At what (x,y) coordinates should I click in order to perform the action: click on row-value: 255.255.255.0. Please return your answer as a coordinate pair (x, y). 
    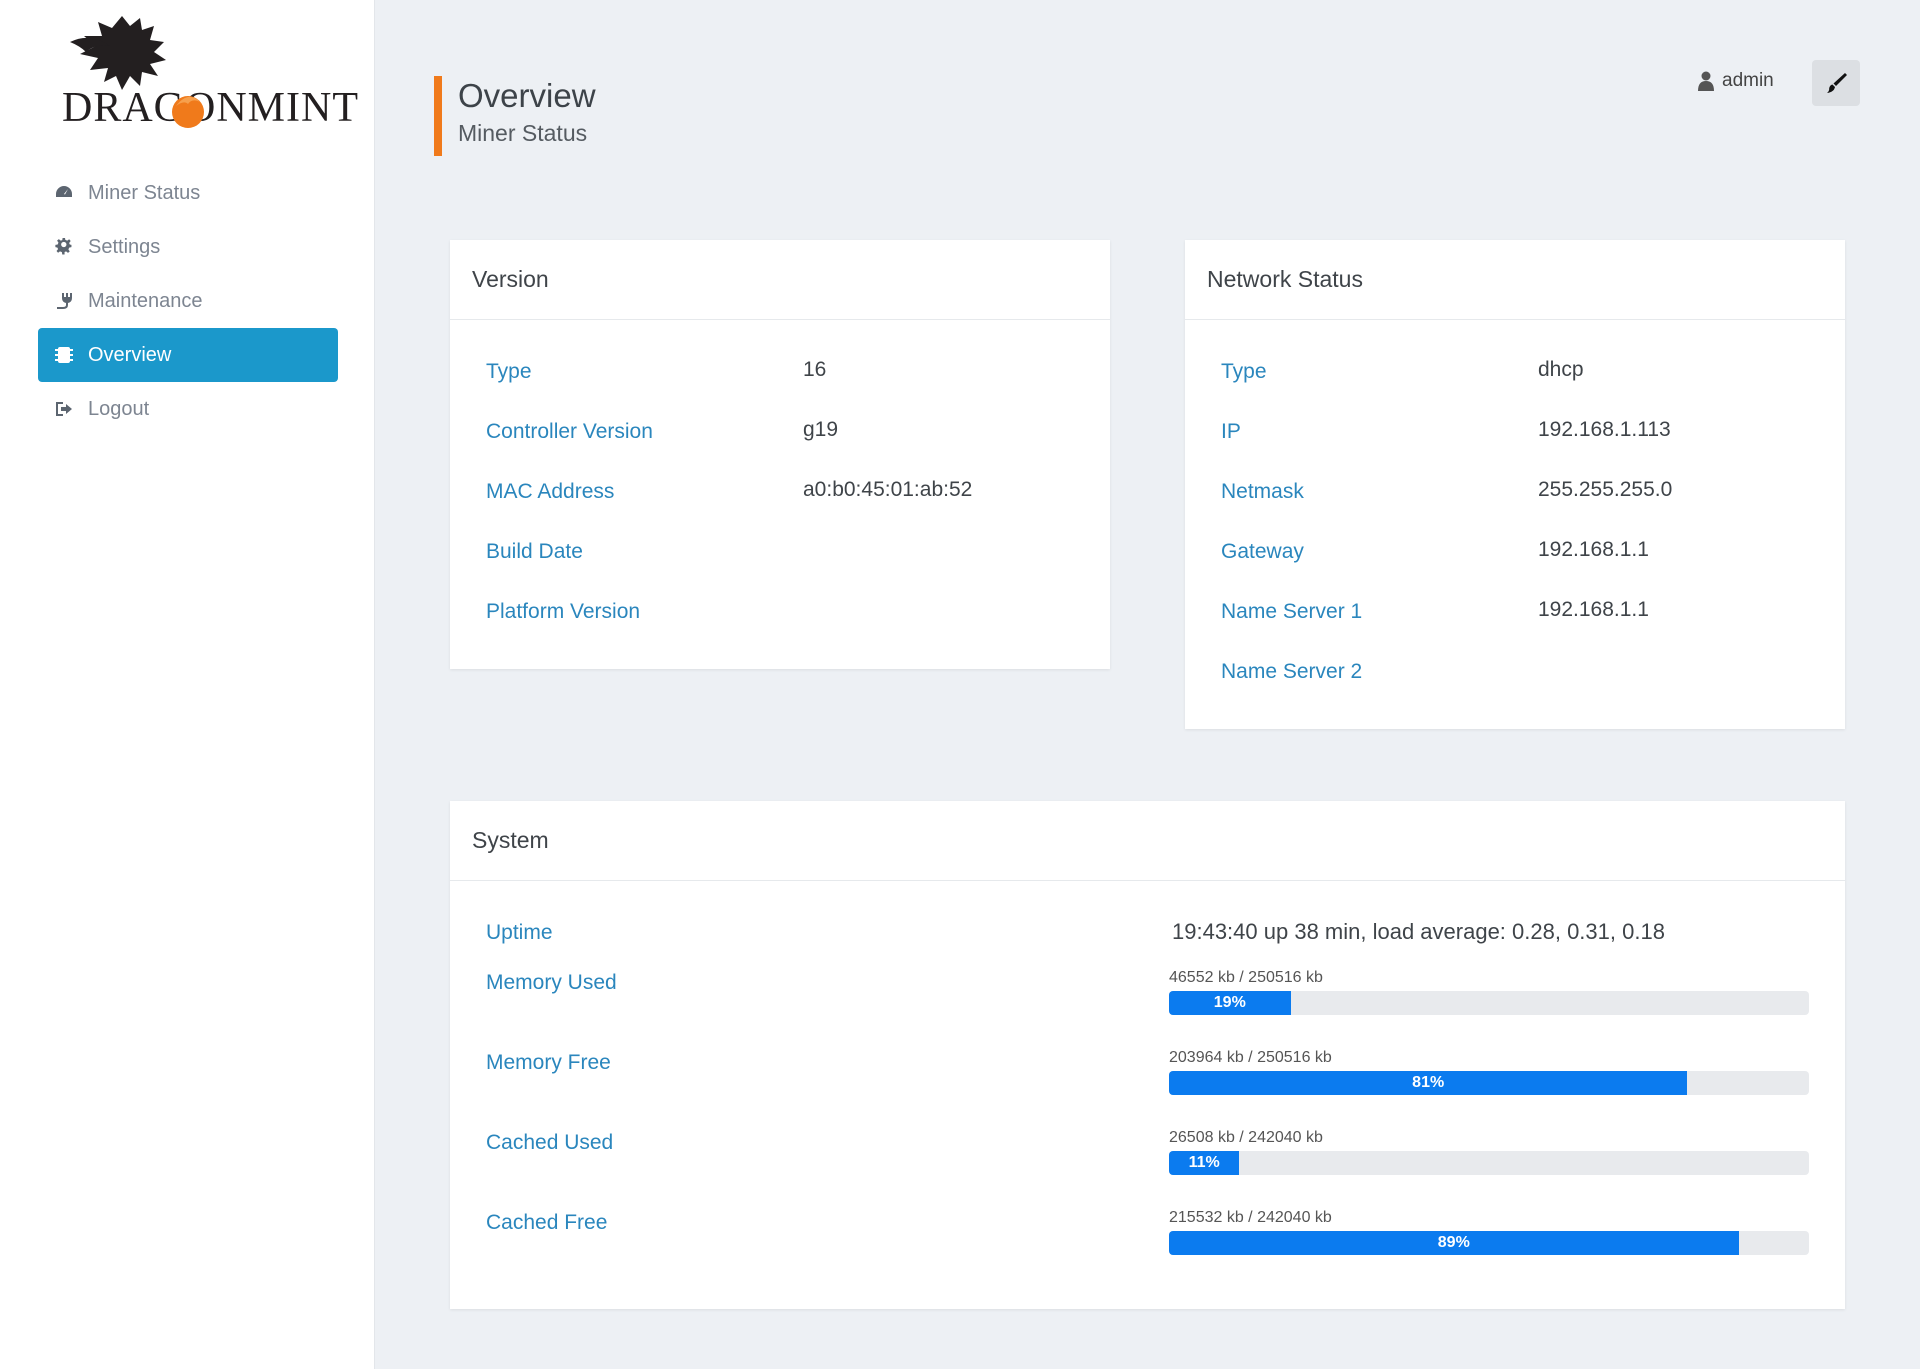
    Looking at the image, I should click on (1605, 489).